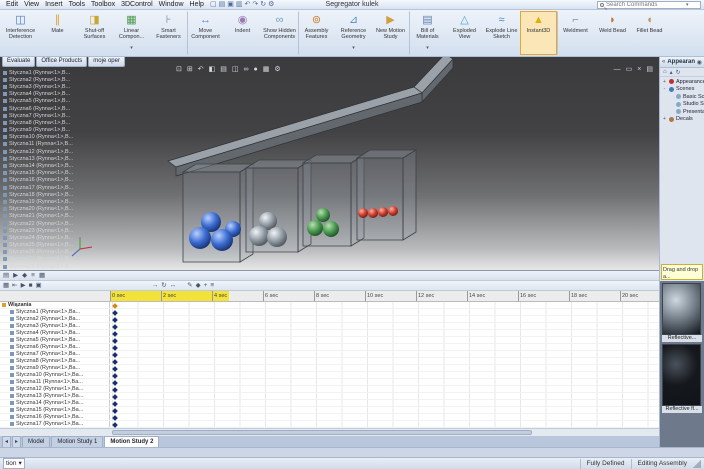  Describe the element at coordinates (19, 62) in the screenshot. I see `command-tab: Evaluate` at that location.